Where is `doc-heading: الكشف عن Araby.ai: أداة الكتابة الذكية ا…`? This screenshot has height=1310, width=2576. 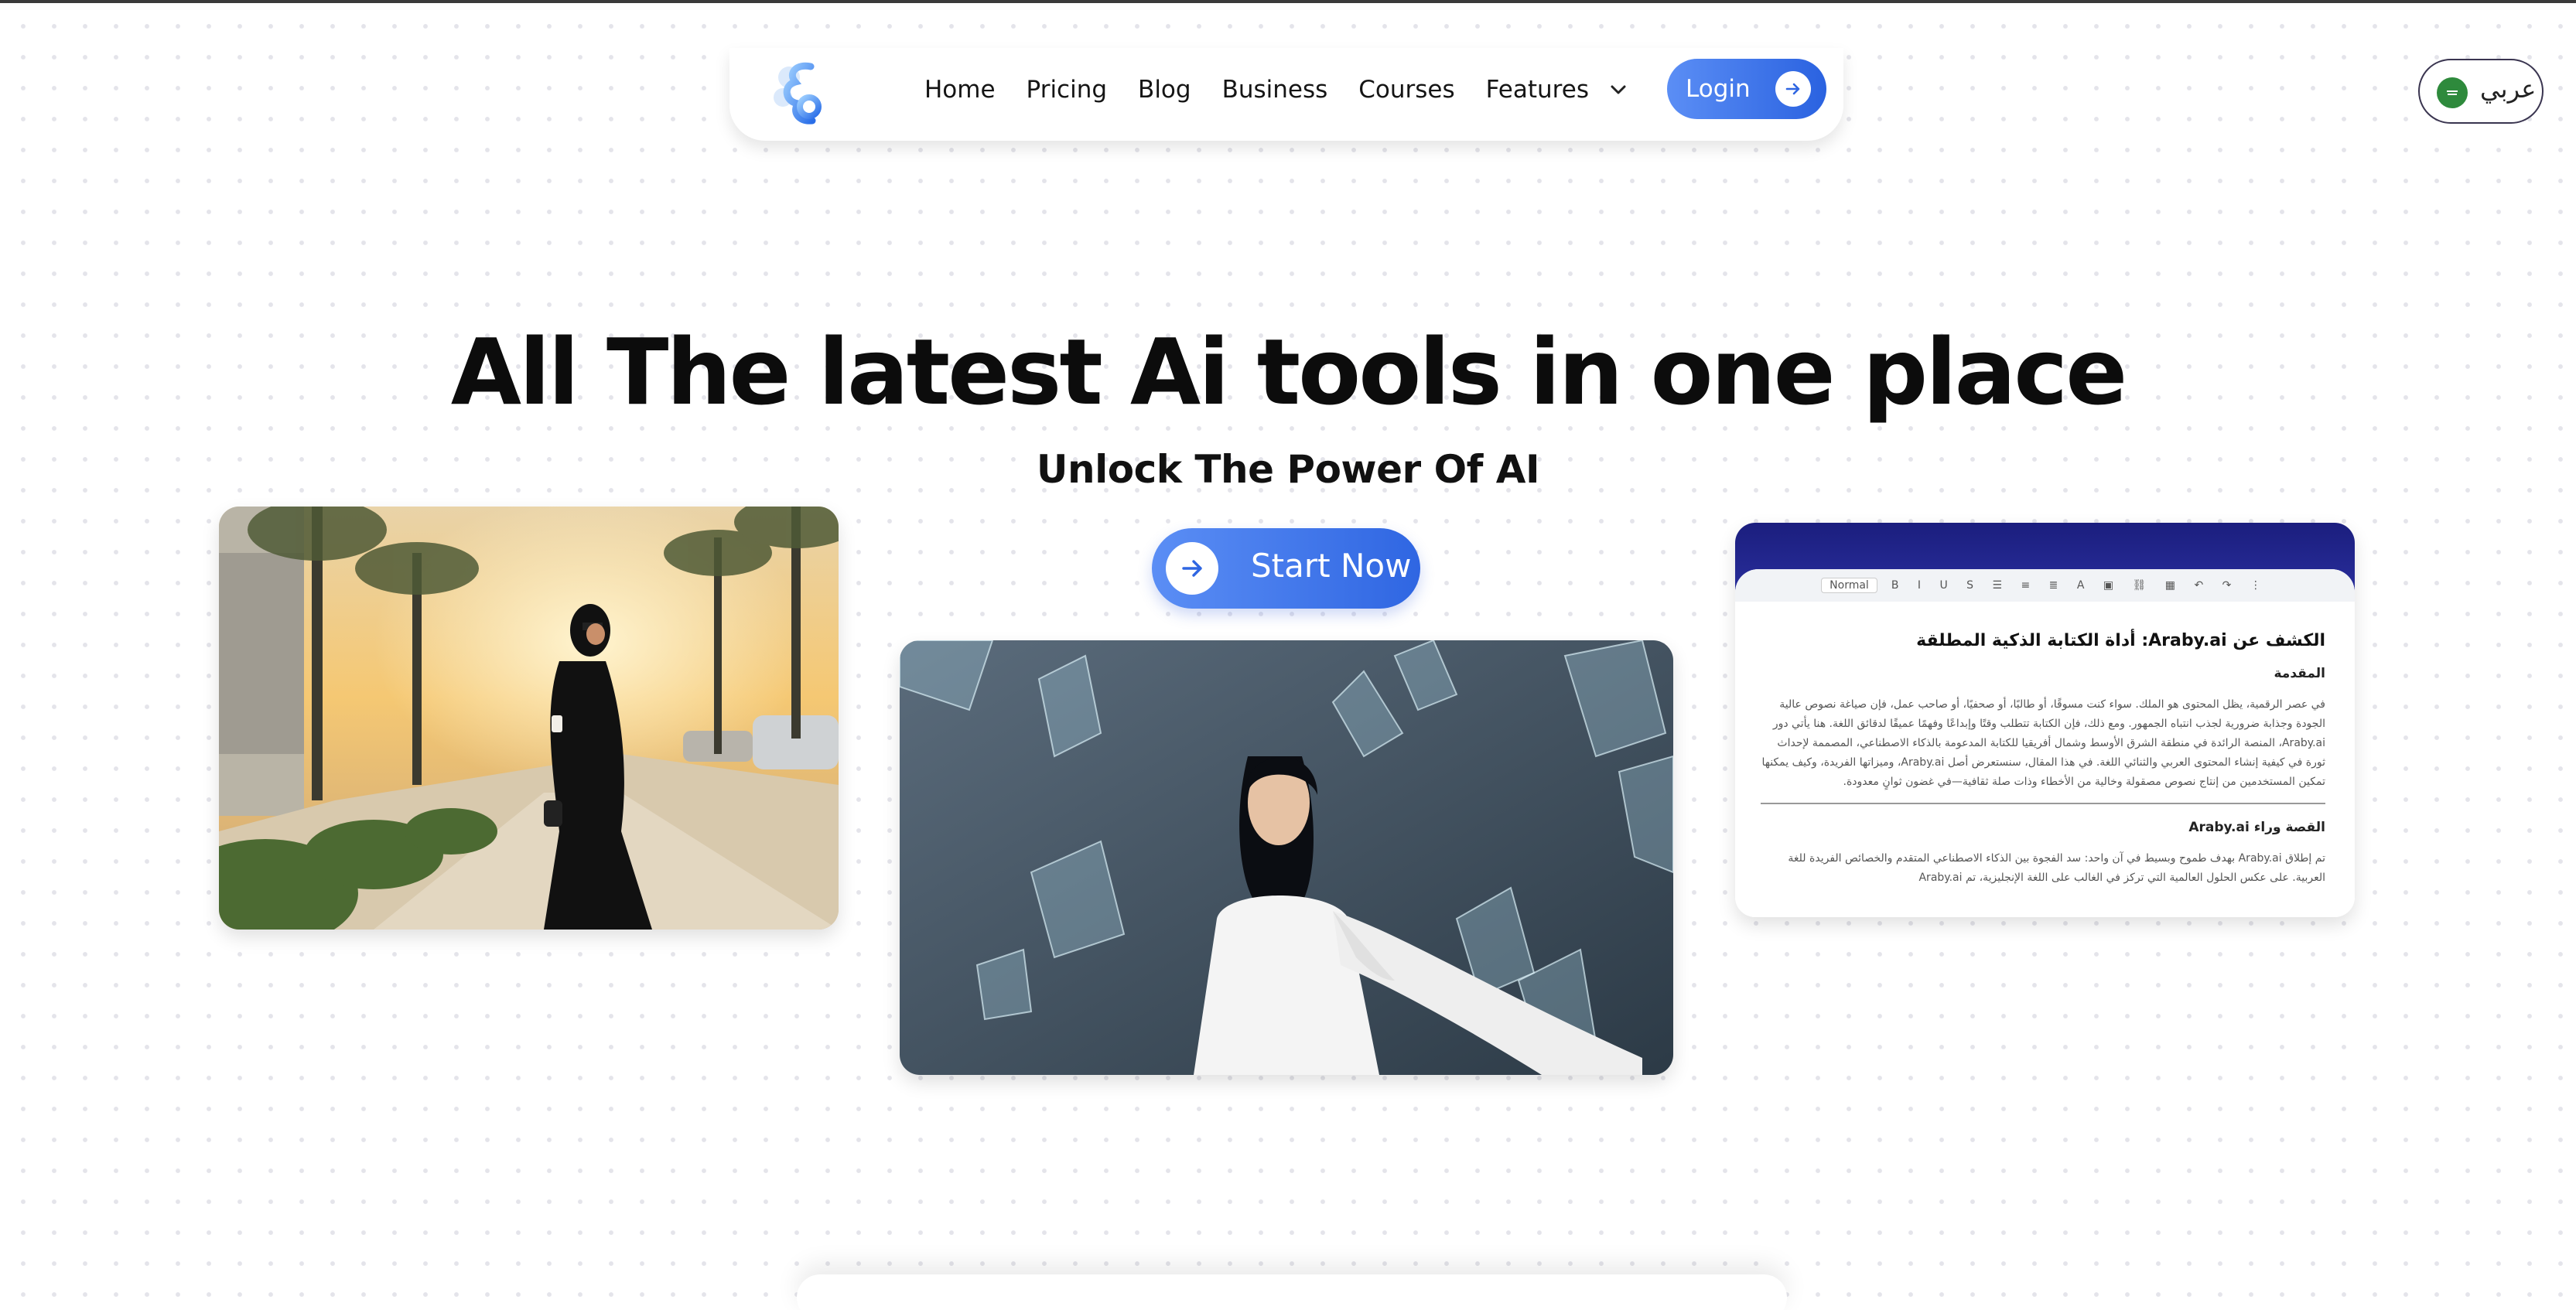
doc-heading: الكشف عن Araby.ai: أداة الكتابة الذكية ا… is located at coordinates (2120, 640).